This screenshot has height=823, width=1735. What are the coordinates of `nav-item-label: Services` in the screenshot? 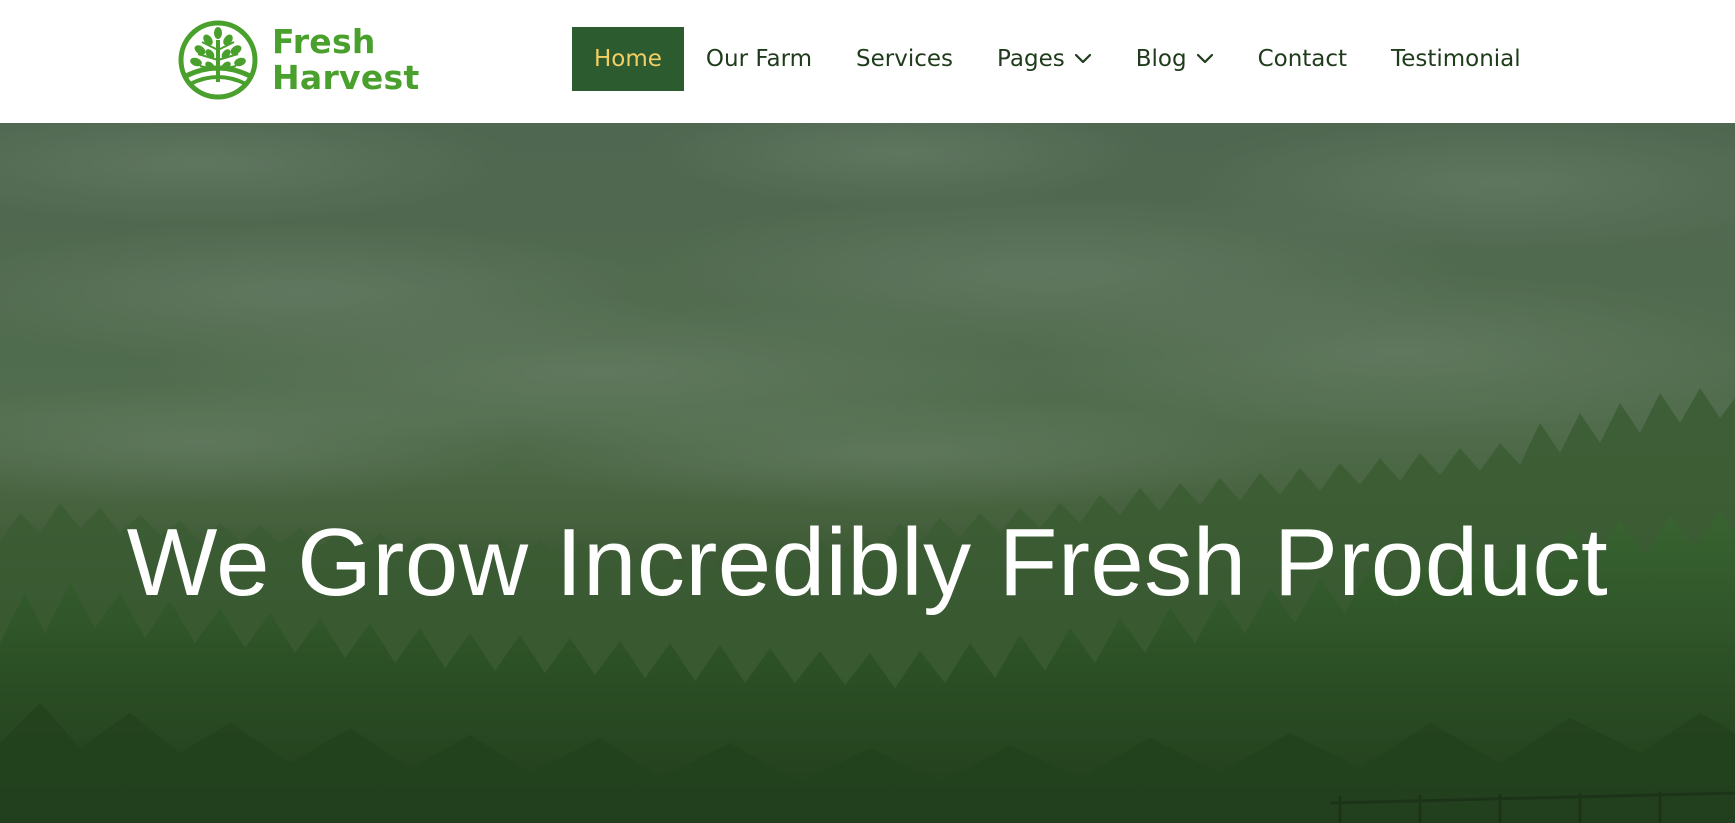 It's located at (905, 59).